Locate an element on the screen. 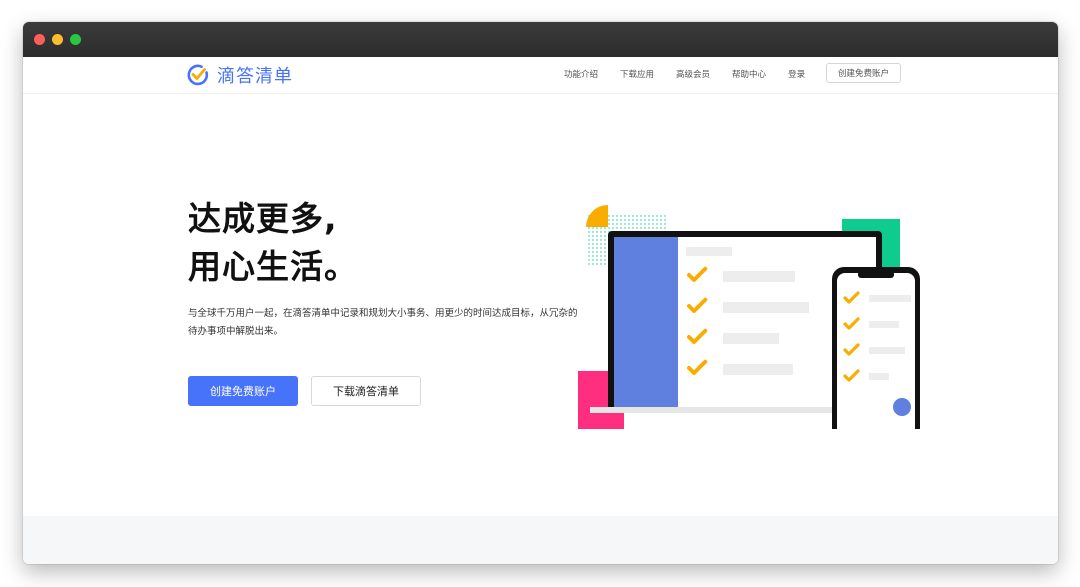 This screenshot has height=587, width=1080. nav-link-features: 功能介绍 is located at coordinates (581, 74).